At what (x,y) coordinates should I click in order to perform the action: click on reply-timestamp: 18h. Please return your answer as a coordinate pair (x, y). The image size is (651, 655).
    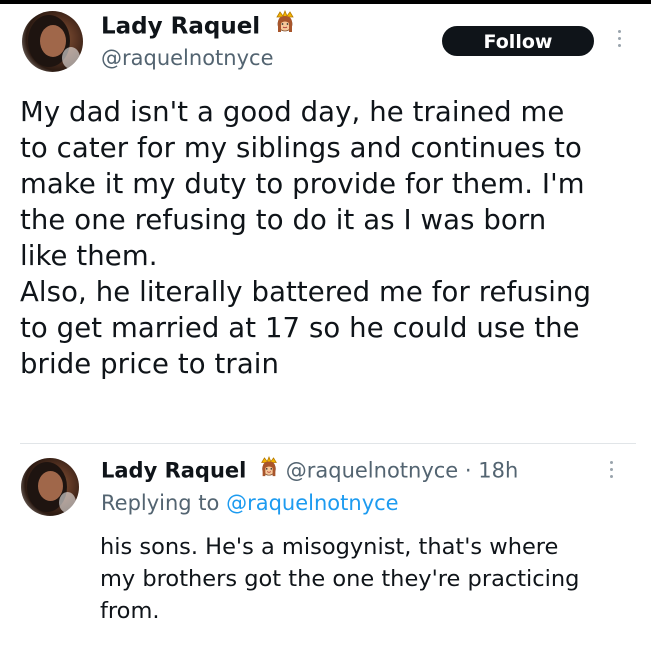
    Looking at the image, I should click on (498, 471).